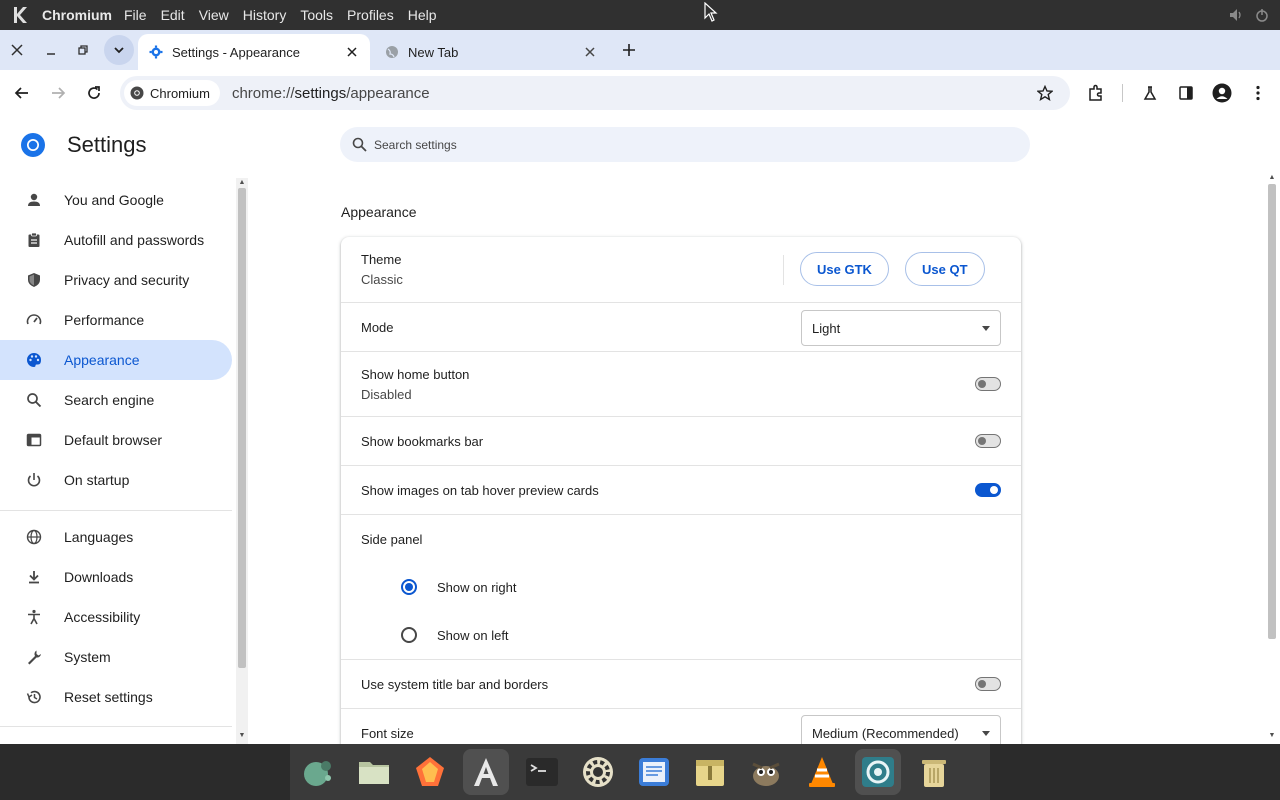 The width and height of the screenshot is (1280, 800). What do you see at coordinates (34, 537) in the screenshot?
I see `globe-icon` at bounding box center [34, 537].